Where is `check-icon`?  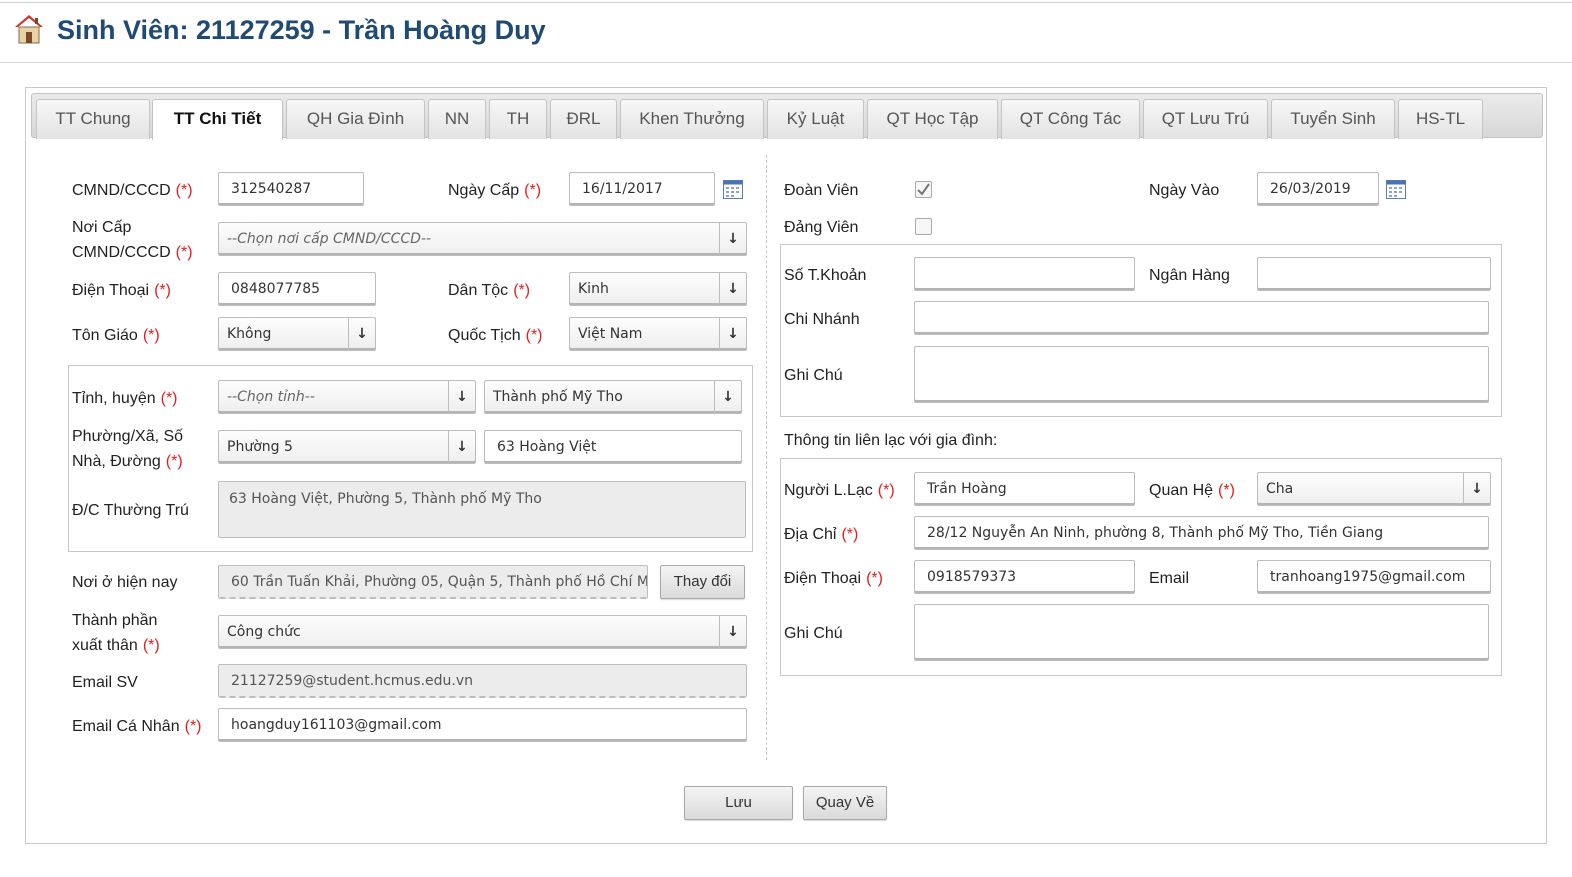
check-icon is located at coordinates (923, 189).